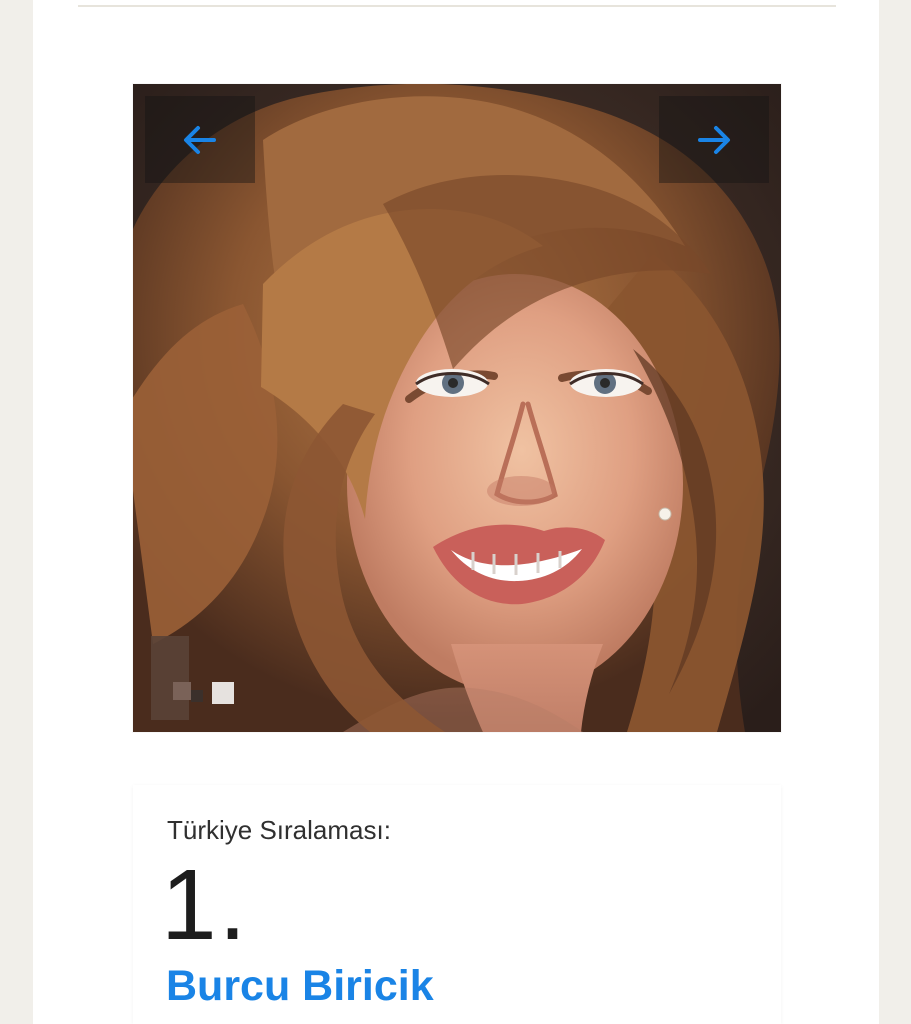 This screenshot has width=911, height=1024. What do you see at coordinates (457, 6) in the screenshot?
I see `top-divider` at bounding box center [457, 6].